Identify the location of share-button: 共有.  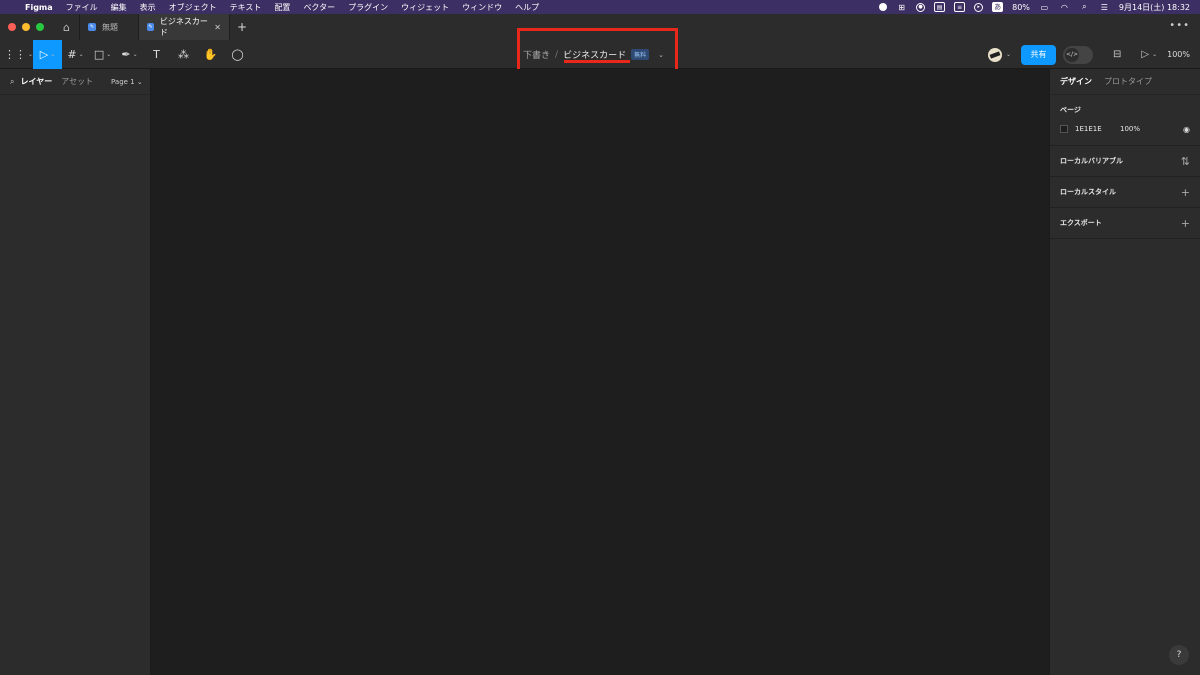
(1038, 54).